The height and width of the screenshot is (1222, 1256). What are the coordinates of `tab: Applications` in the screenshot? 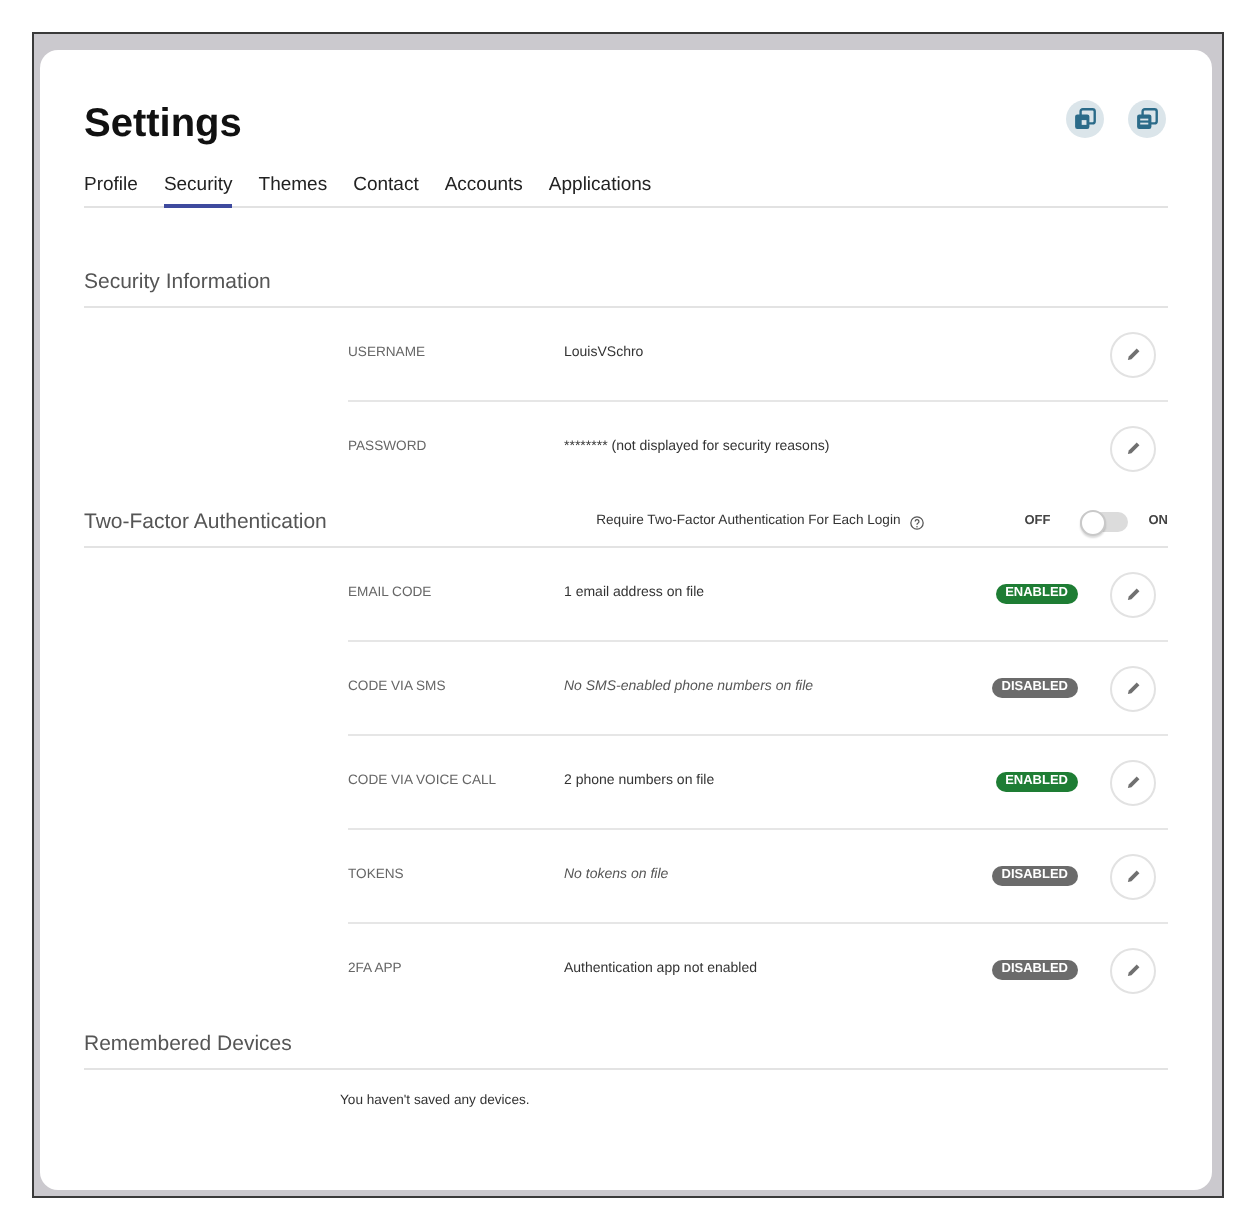 It's located at (600, 191).